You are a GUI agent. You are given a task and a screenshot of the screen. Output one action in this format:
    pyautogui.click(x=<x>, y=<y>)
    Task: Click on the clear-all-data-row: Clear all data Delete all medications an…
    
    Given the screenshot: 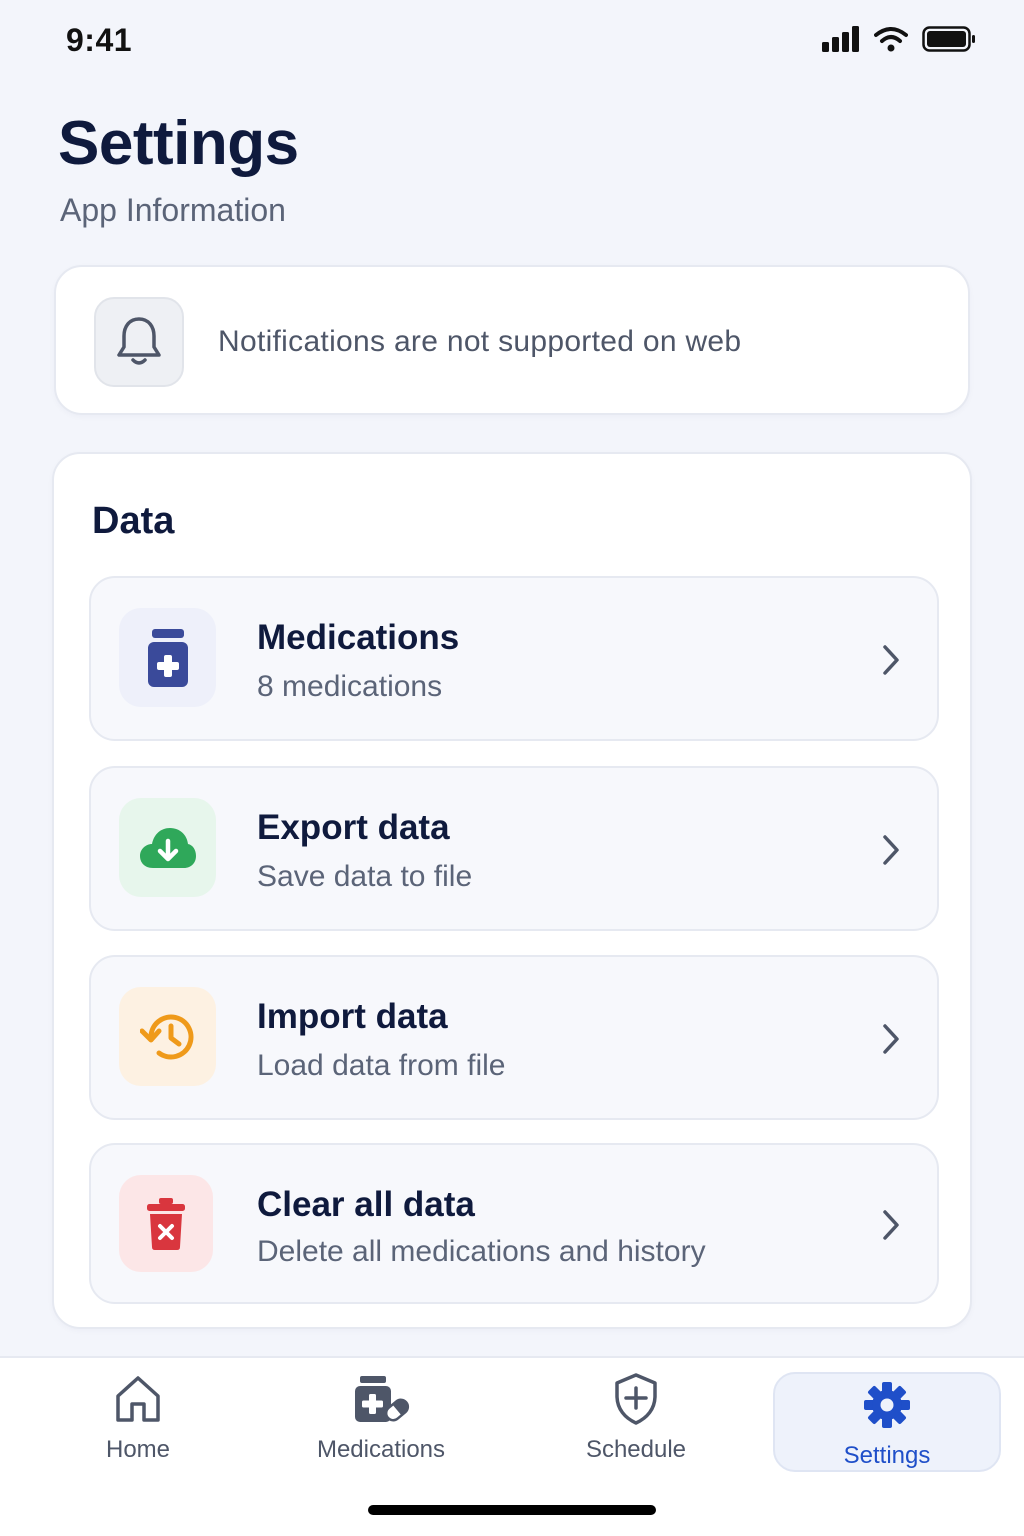 What is the action you would take?
    pyautogui.click(x=514, y=1223)
    